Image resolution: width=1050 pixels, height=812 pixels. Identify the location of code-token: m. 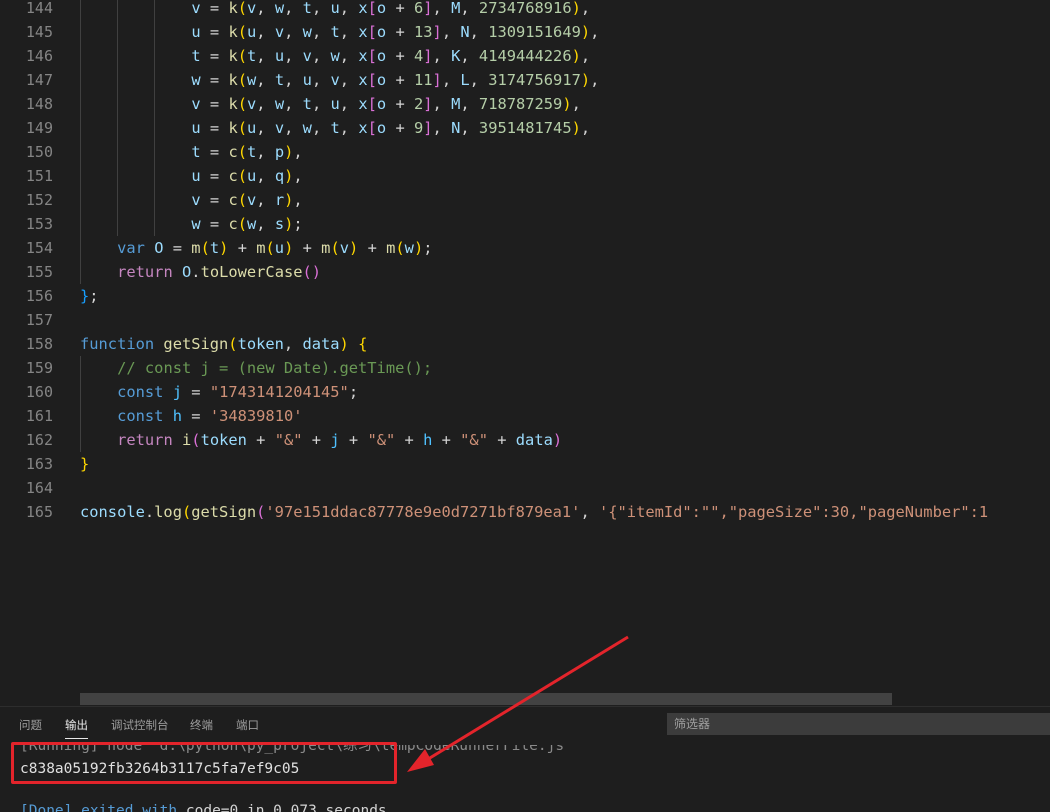
(196, 248).